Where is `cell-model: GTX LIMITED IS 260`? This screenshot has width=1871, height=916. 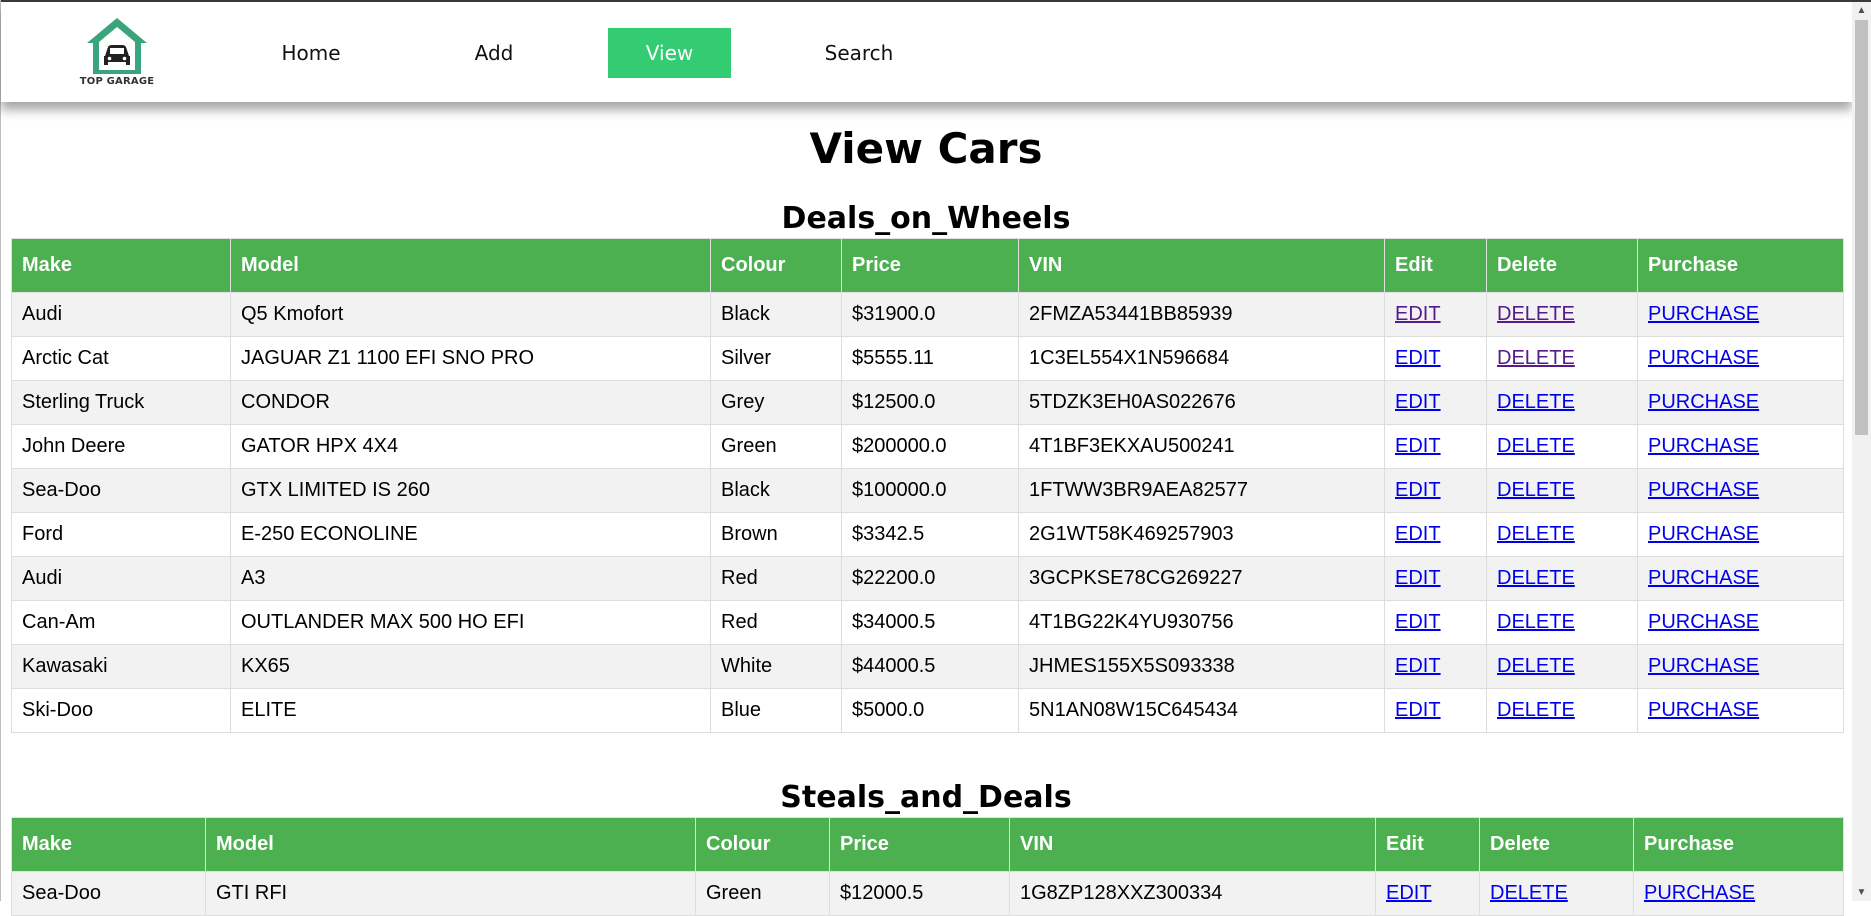 cell-model: GTX LIMITED IS 260 is located at coordinates (470, 490).